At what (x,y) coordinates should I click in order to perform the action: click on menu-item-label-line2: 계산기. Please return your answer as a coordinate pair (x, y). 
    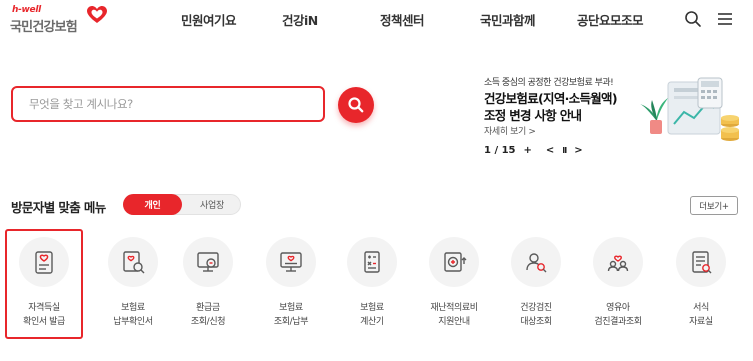
    Looking at the image, I should click on (372, 322).